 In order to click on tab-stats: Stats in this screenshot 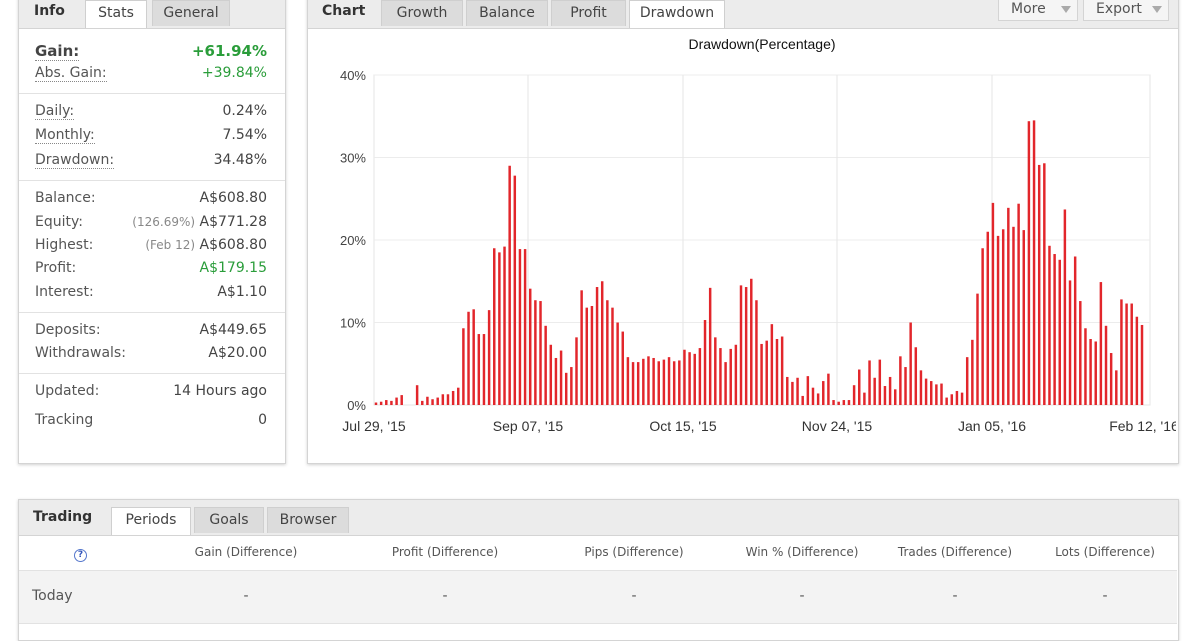, I will do `click(116, 14)`.